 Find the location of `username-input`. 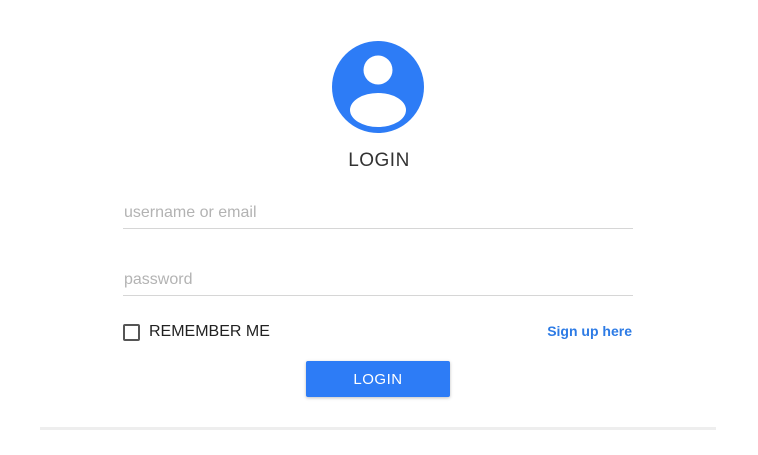

username-input is located at coordinates (378, 214).